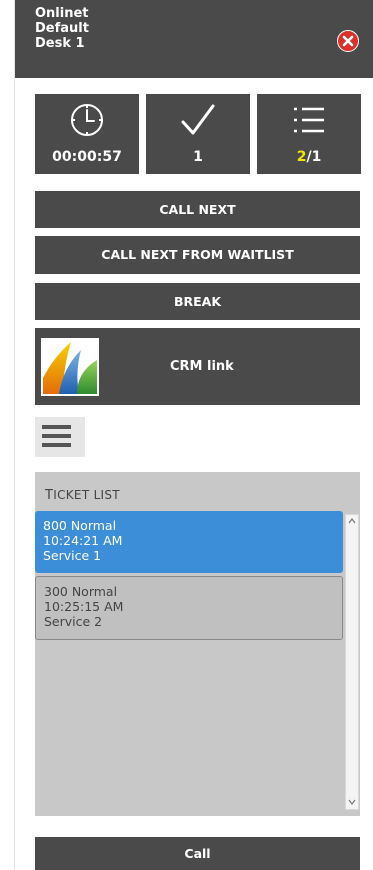 This screenshot has height=870, width=373. I want to click on ticket-list-scrollbar, so click(352, 662).